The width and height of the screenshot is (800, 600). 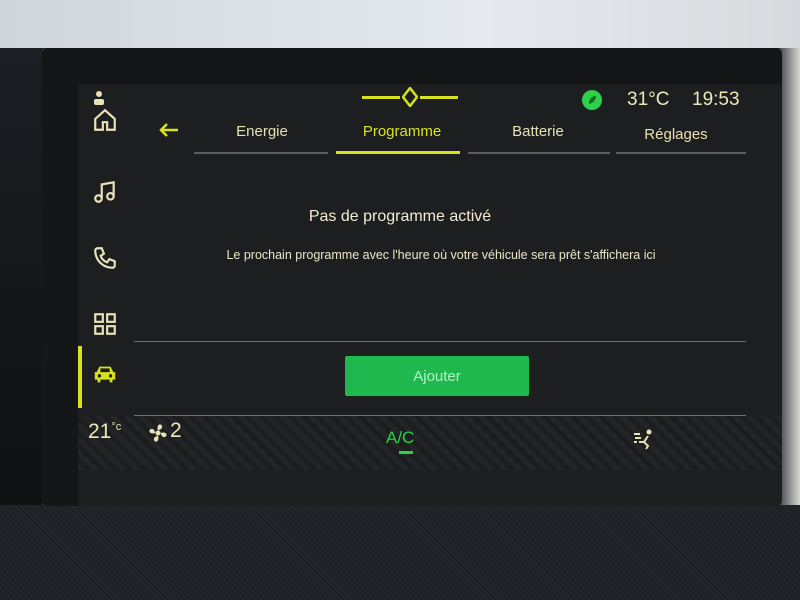 I want to click on brand-header, so click(x=410, y=97).